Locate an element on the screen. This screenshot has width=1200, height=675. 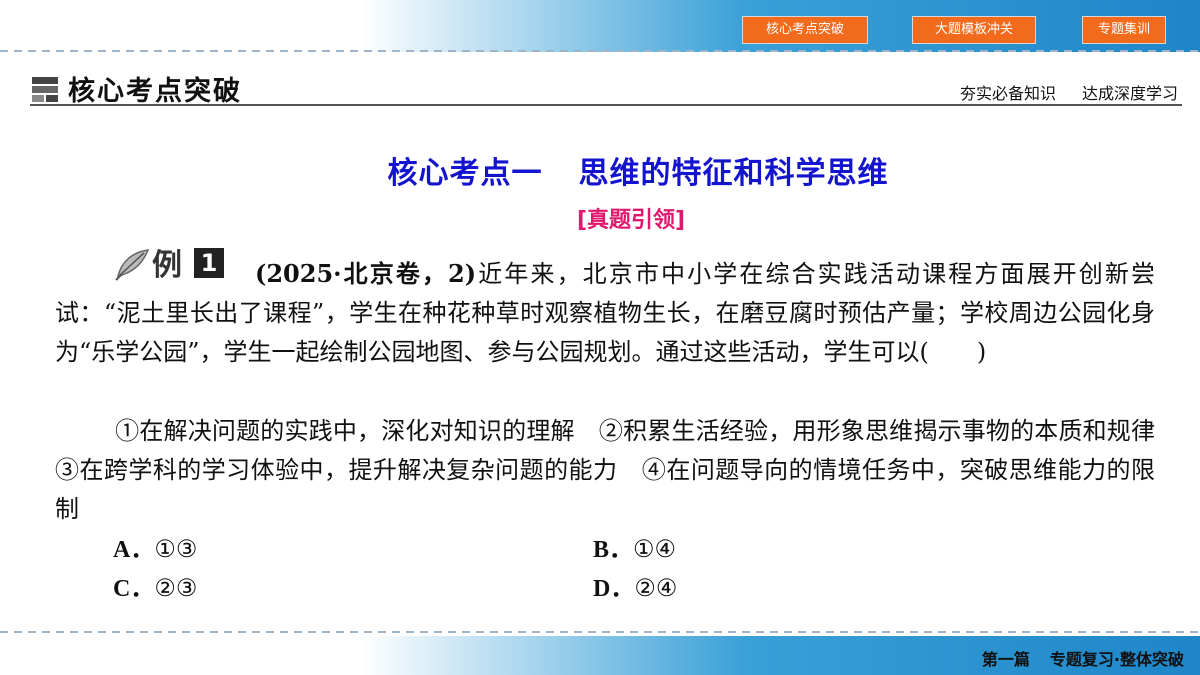
choice-c-value: ②③ is located at coordinates (176, 588).